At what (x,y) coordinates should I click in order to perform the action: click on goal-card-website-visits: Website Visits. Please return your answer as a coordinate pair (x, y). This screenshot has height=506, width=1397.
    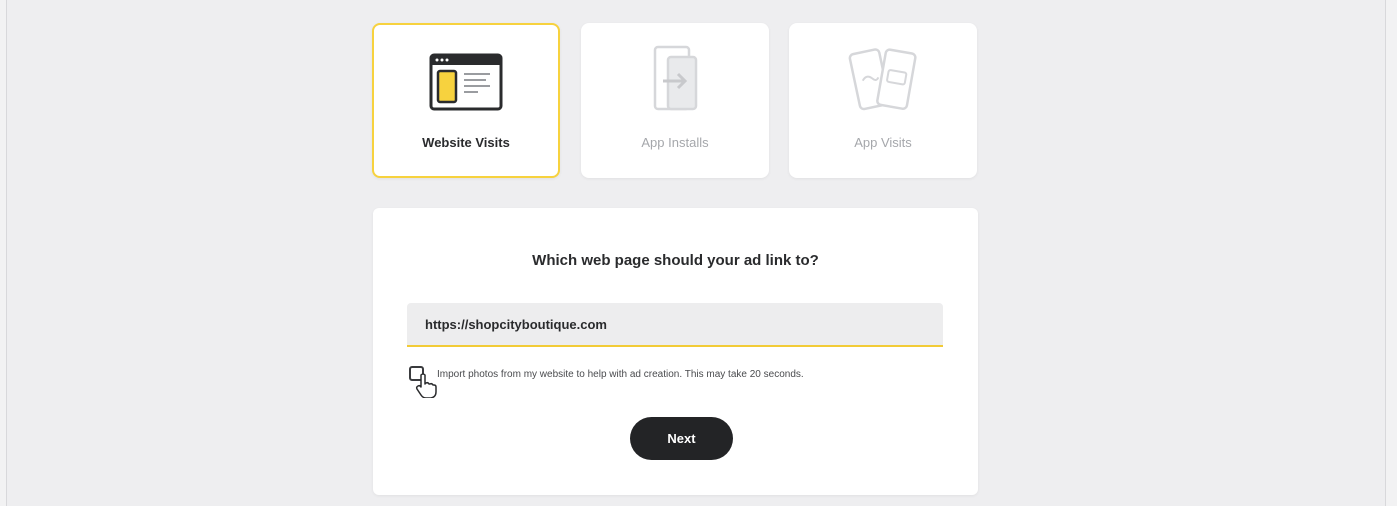
    Looking at the image, I should click on (466, 100).